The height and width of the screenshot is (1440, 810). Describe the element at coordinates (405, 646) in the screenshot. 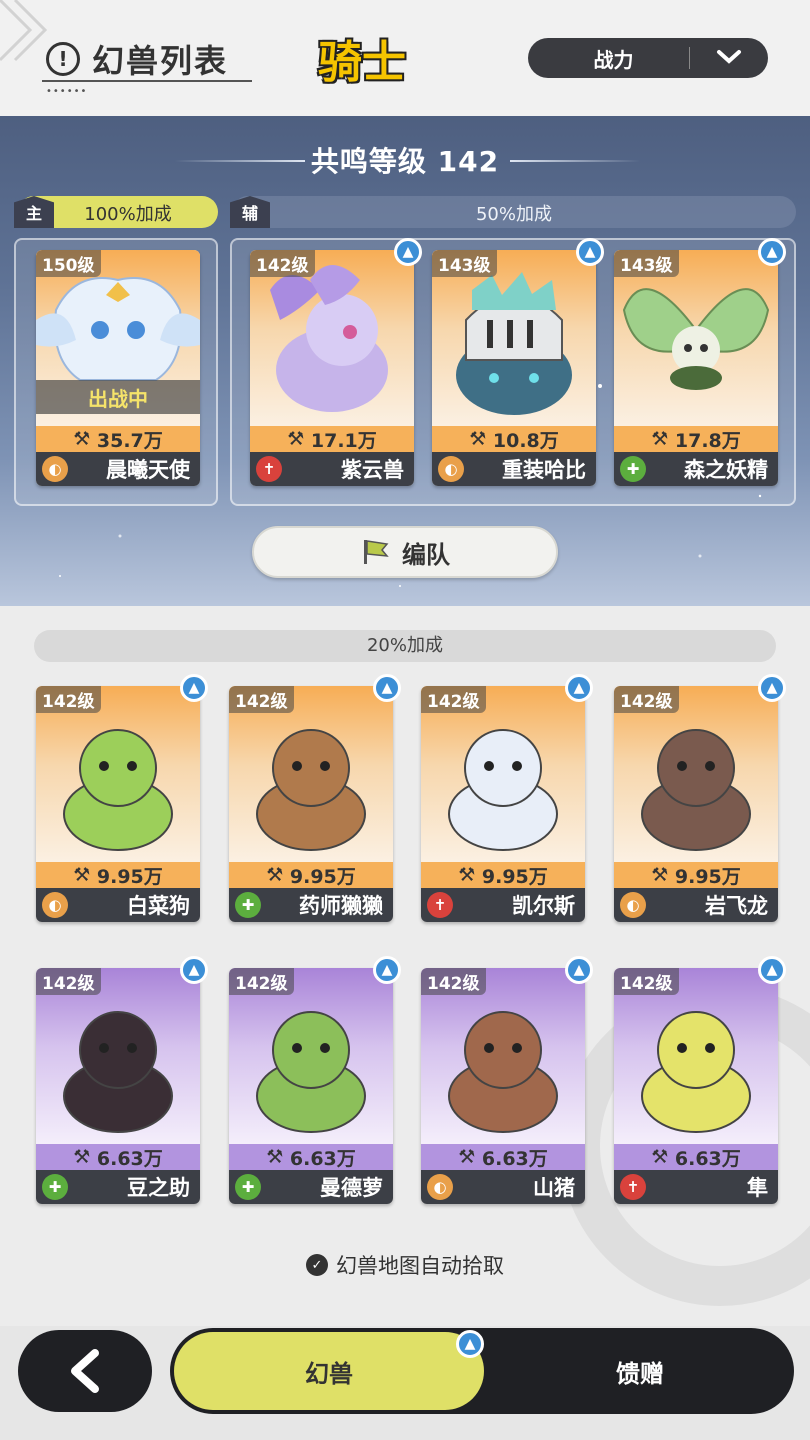

I see `reserve-bonus-bar: 20%加成` at that location.